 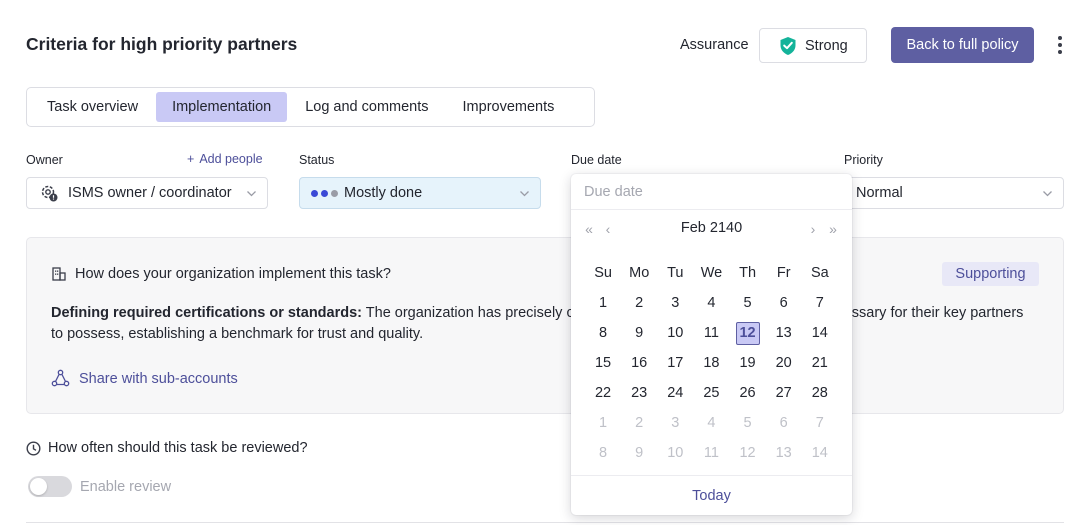 I want to click on clock-icon, so click(x=33, y=448).